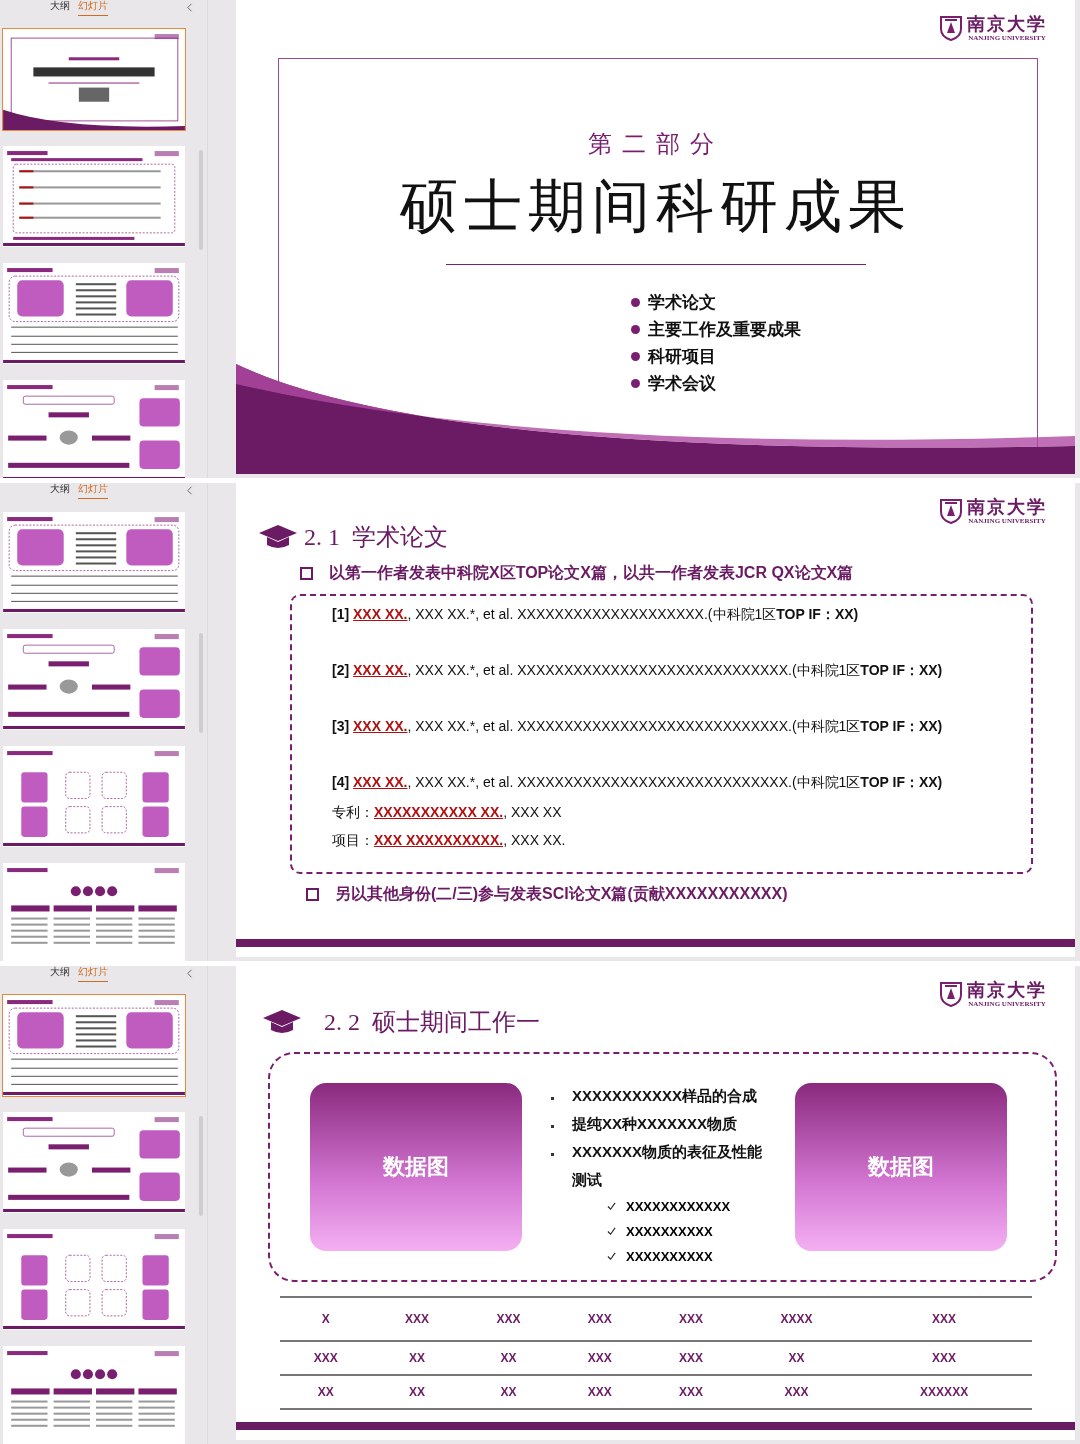  I want to click on bullet-item: 主要工作及重要成果, so click(724, 330).